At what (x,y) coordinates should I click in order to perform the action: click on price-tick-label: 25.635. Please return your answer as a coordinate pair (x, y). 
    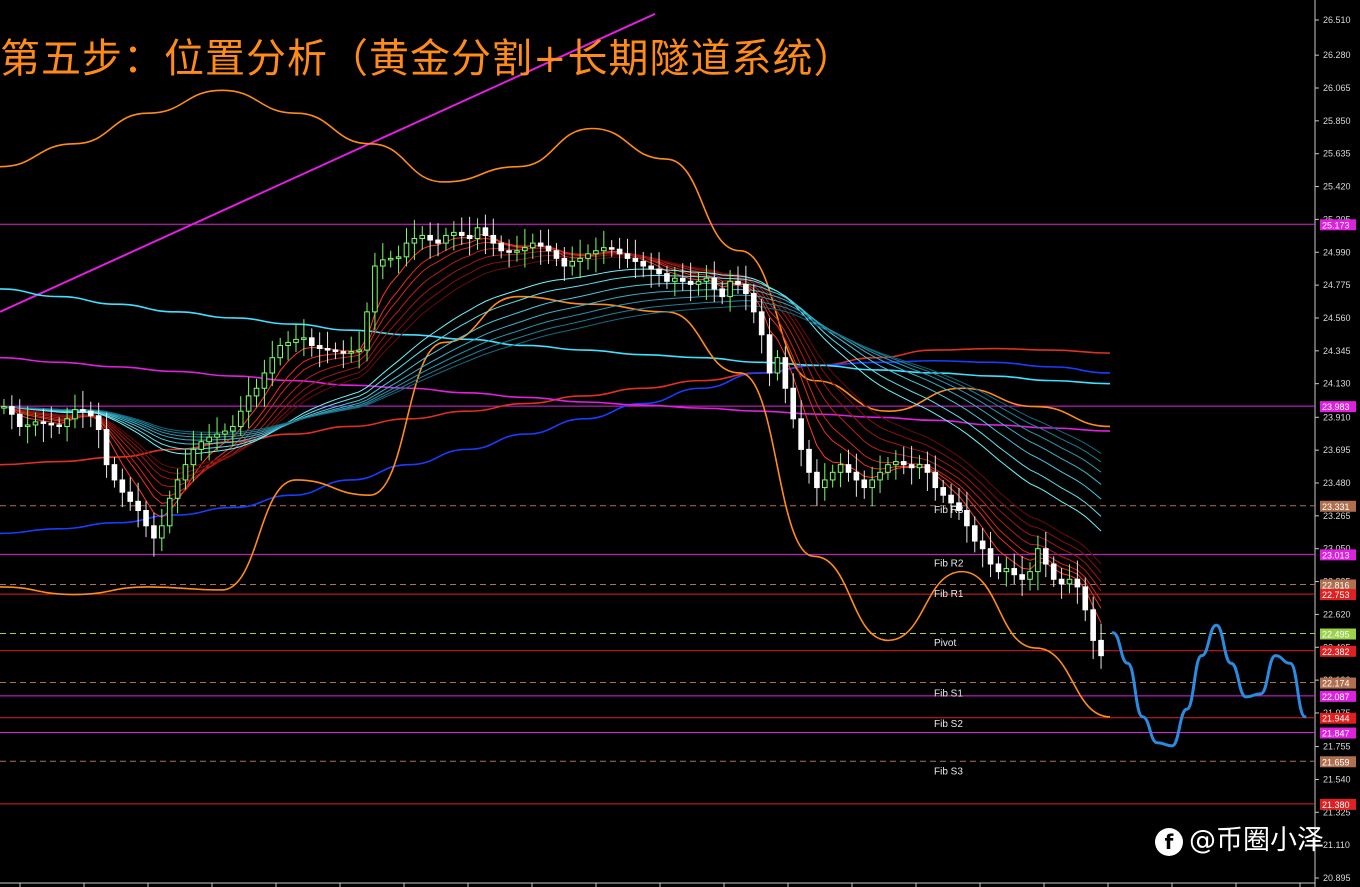
    Looking at the image, I should click on (1337, 154).